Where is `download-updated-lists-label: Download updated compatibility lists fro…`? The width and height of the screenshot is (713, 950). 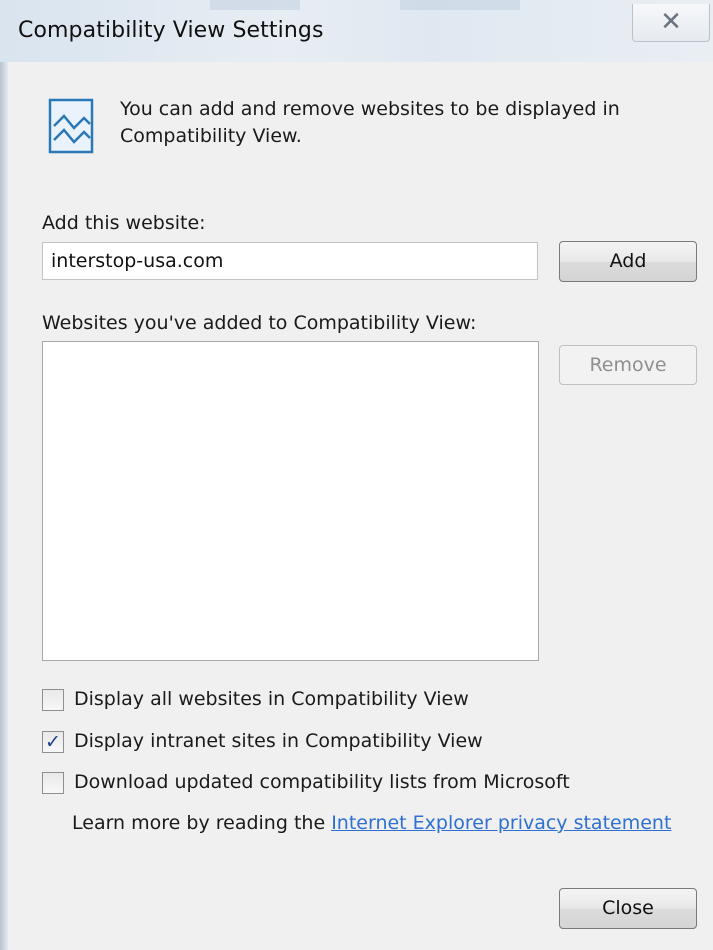 download-updated-lists-label: Download updated compatibility lists fro… is located at coordinates (322, 782).